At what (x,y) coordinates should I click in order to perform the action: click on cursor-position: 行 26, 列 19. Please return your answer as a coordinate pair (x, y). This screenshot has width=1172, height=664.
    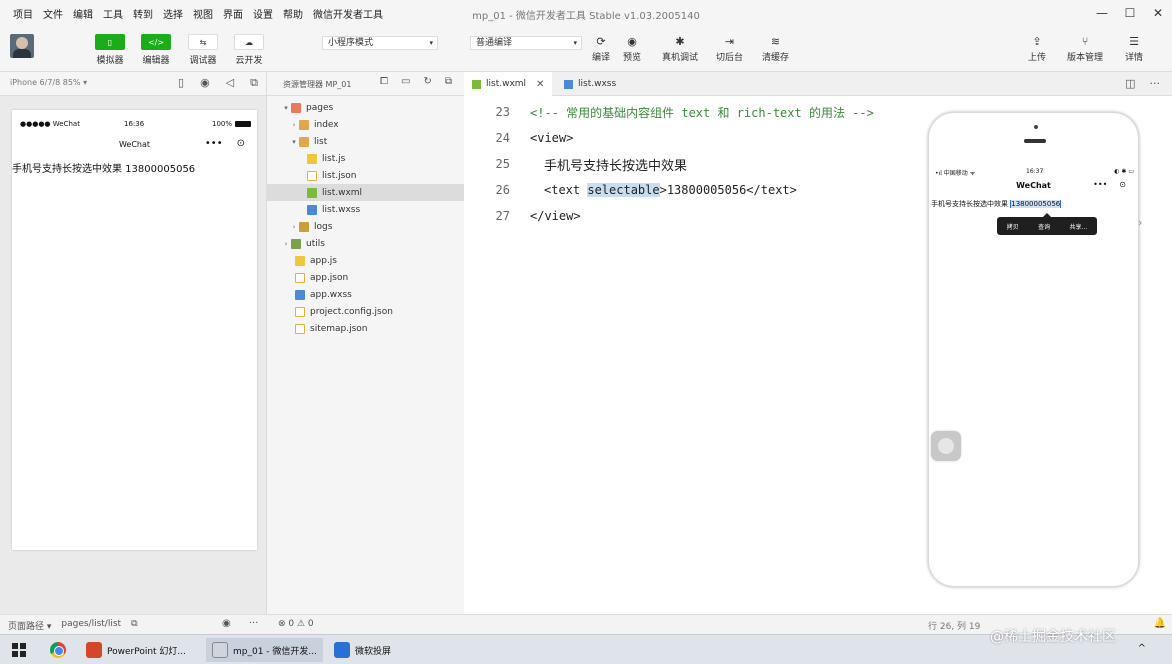
    Looking at the image, I should click on (954, 625).